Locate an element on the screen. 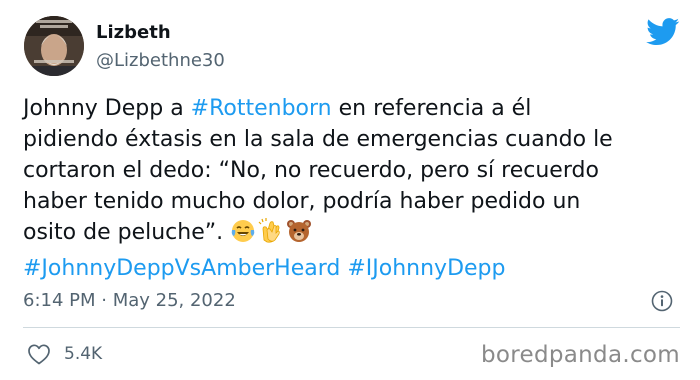  tweet-text-segment: osito de peluche”. is located at coordinates (127, 232).